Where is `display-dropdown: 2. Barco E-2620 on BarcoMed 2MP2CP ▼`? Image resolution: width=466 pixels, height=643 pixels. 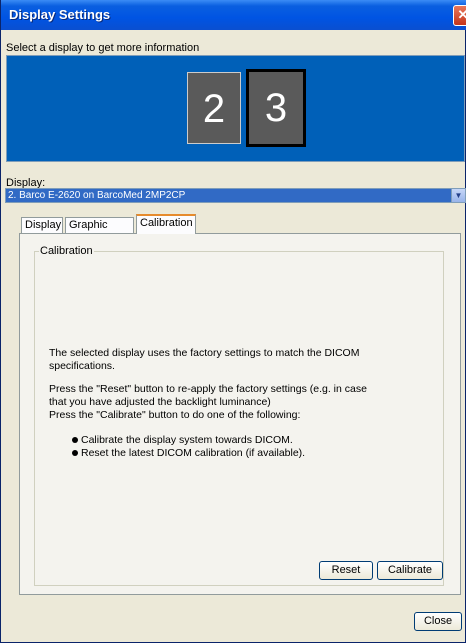 display-dropdown: 2. Barco E-2620 on BarcoMed 2MP2CP ▼ is located at coordinates (235, 195).